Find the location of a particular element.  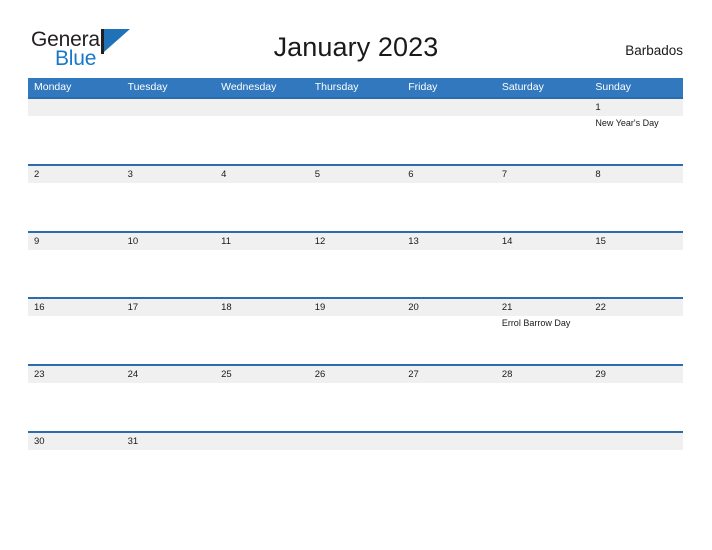

day-cell-5: 5 is located at coordinates (356, 198).